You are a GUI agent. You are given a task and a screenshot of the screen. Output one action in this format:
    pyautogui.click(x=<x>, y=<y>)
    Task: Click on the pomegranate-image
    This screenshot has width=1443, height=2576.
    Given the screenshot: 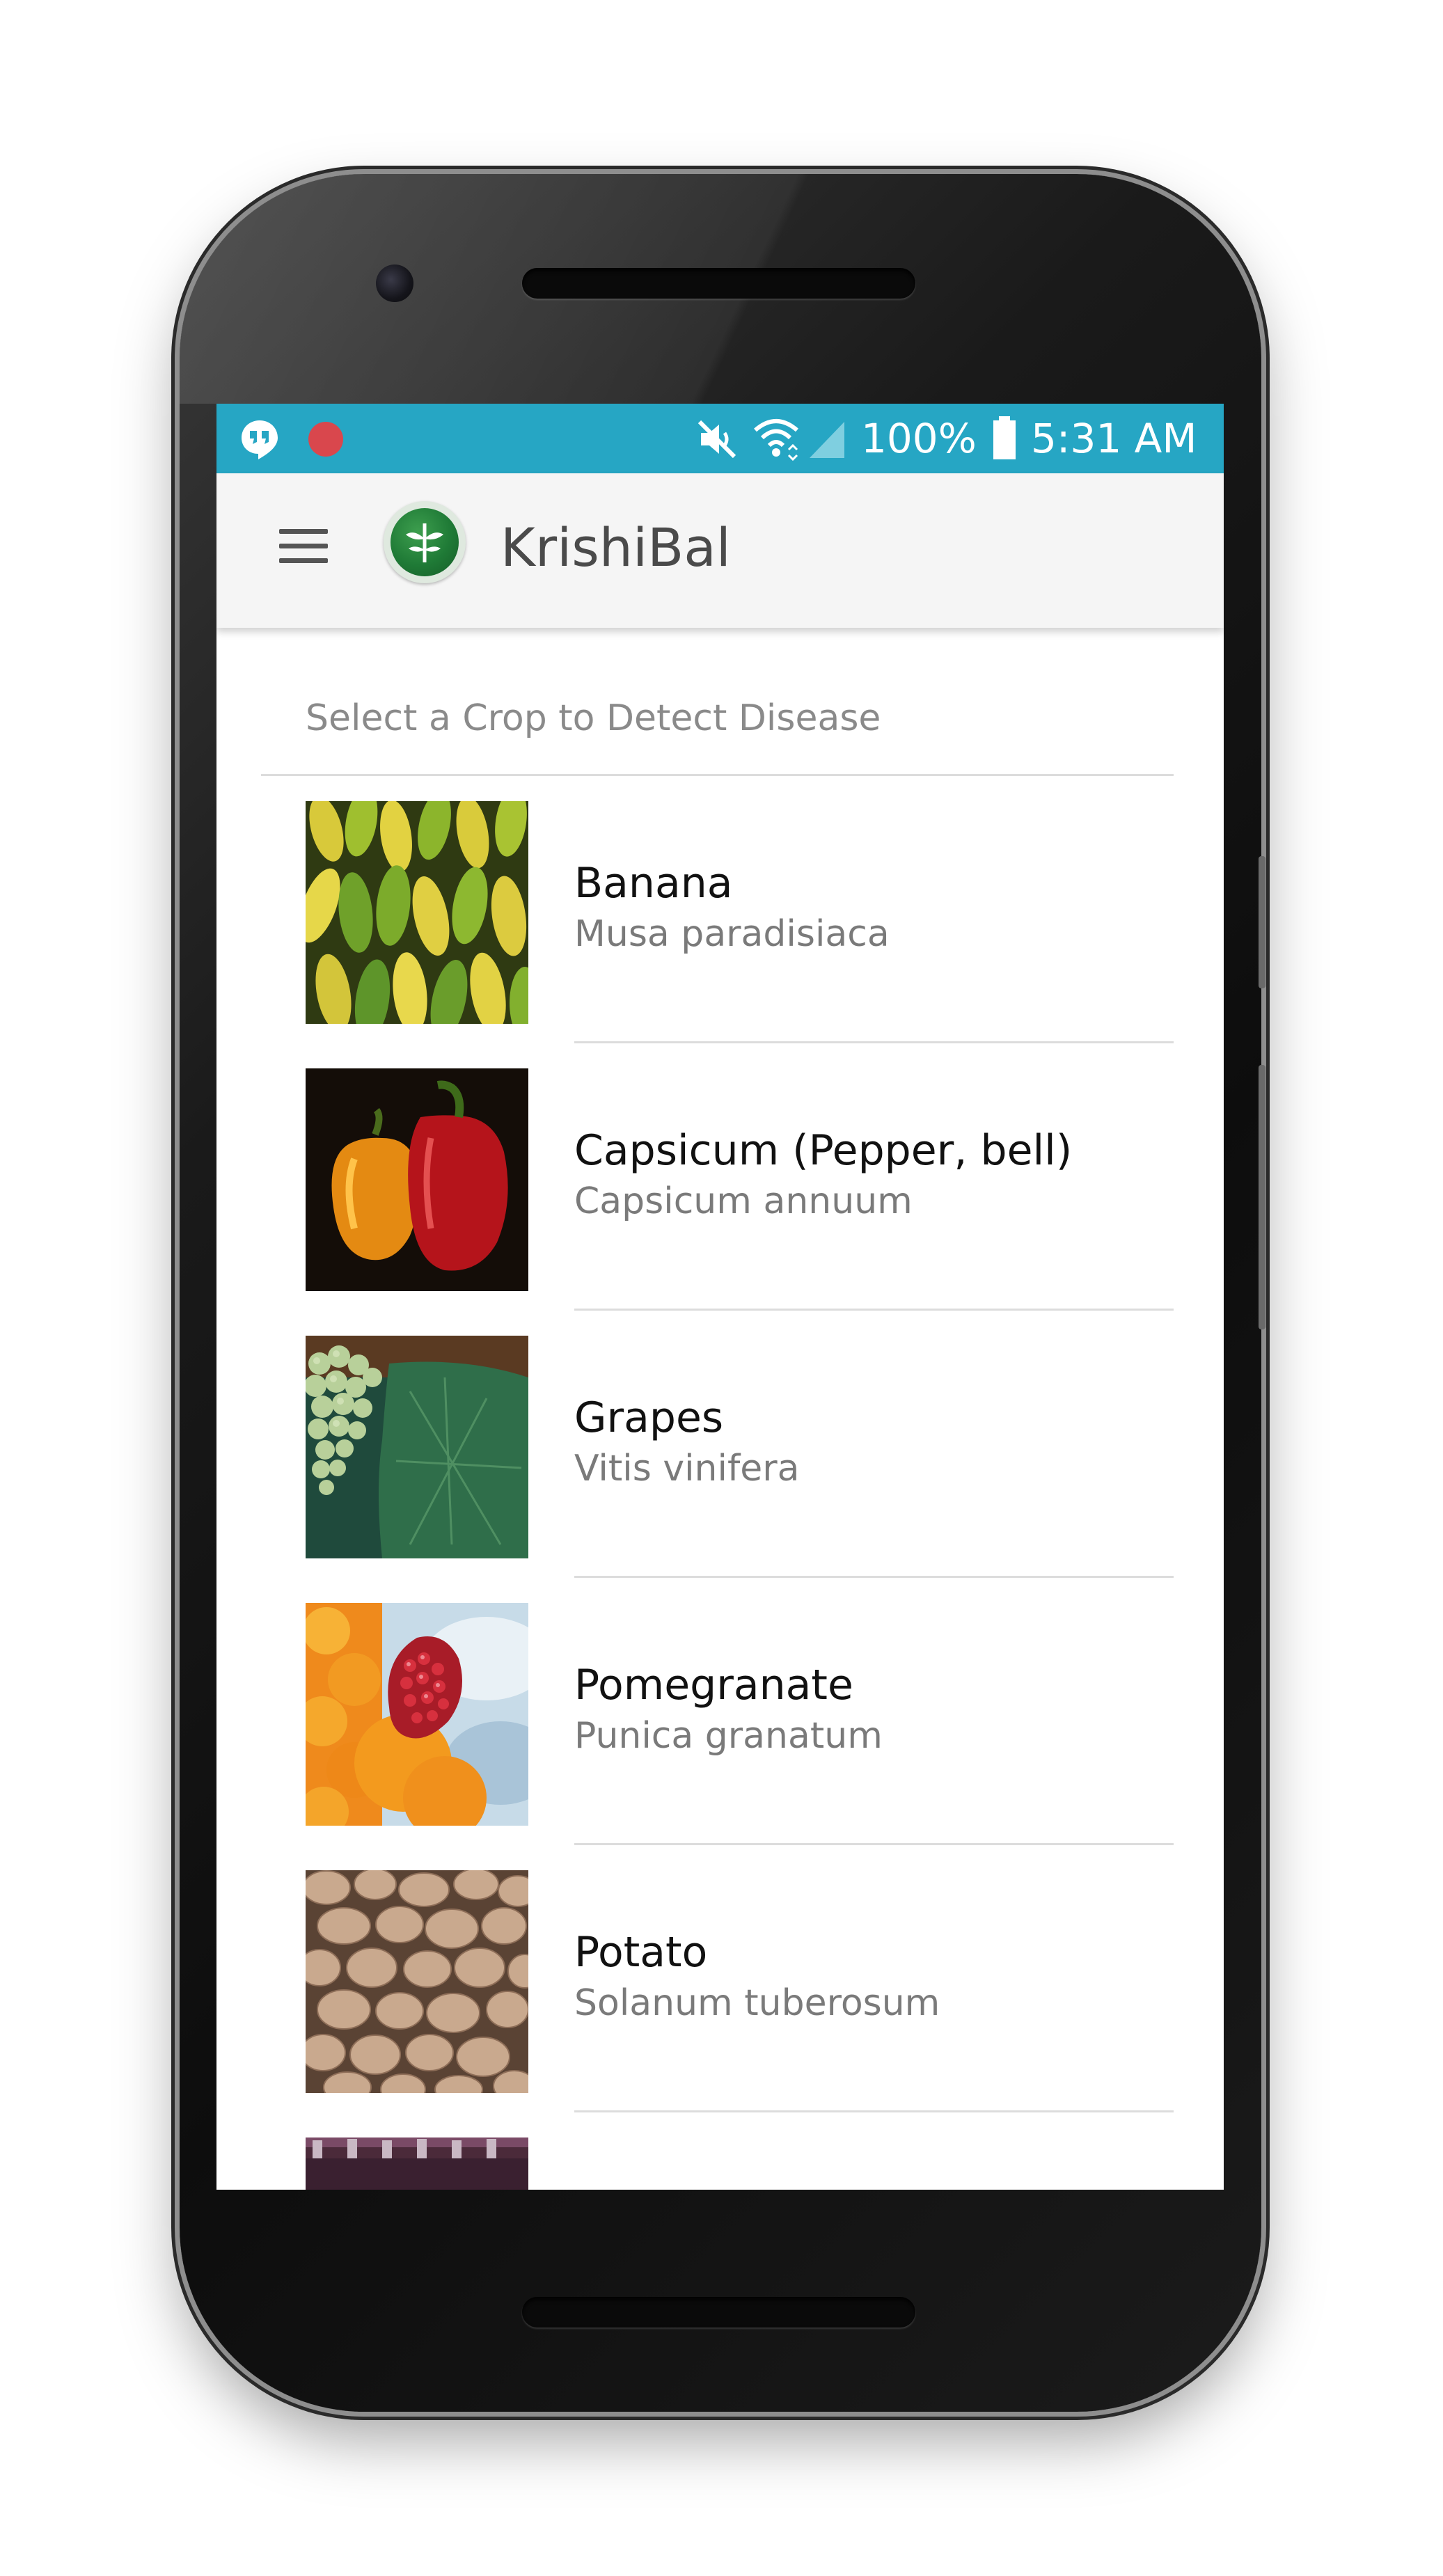 What is the action you would take?
    pyautogui.click(x=417, y=1714)
    